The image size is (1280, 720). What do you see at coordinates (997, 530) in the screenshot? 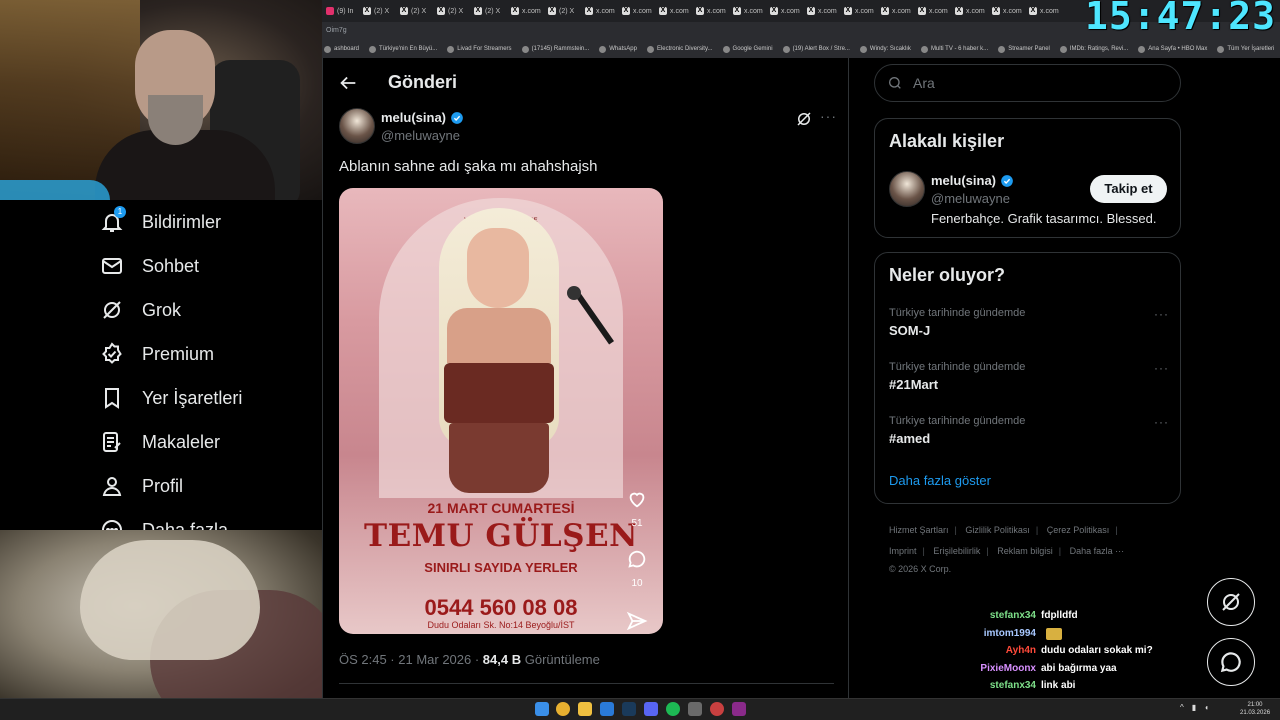
I see `footer-link: Gizlilik Politikası` at bounding box center [997, 530].